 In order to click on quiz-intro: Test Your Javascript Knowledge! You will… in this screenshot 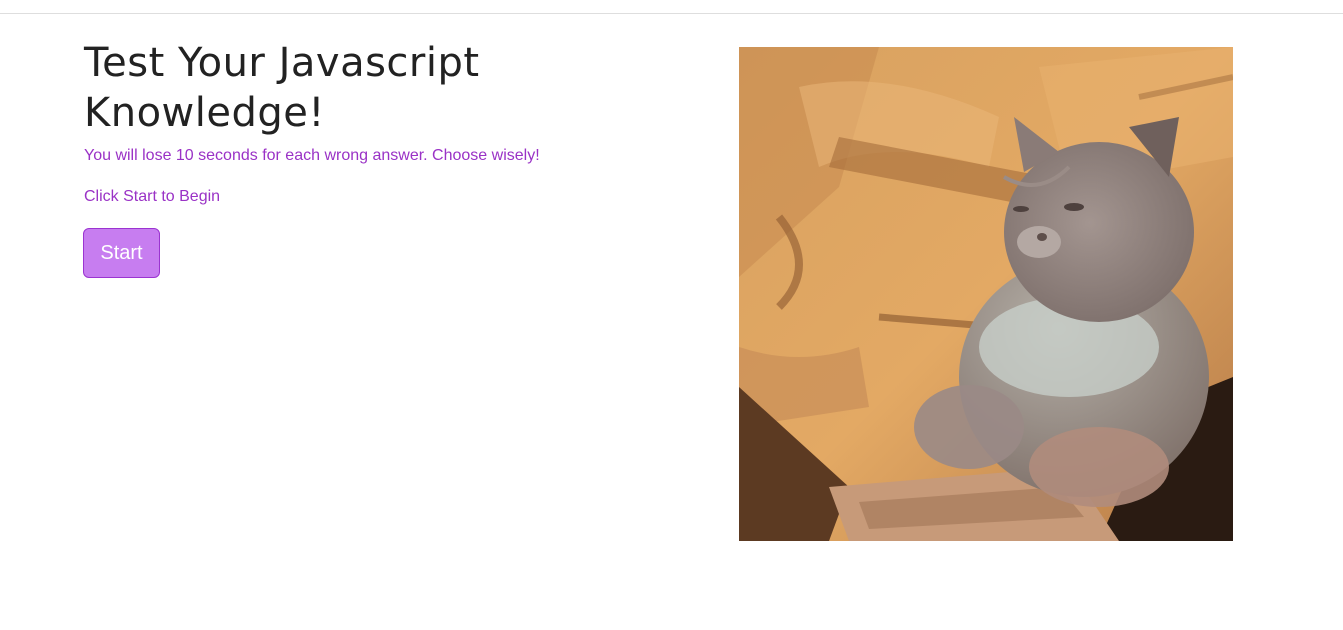, I will do `click(364, 123)`.